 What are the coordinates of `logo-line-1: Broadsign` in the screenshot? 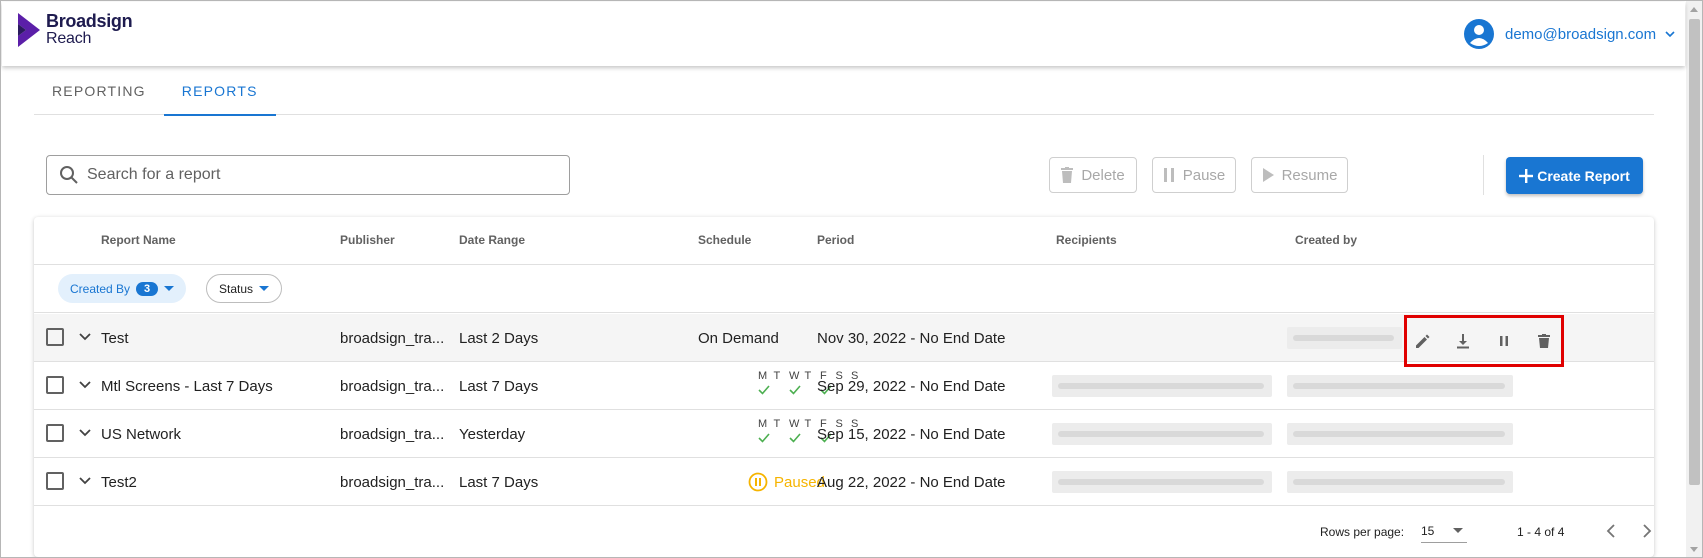 It's located at (89, 21).